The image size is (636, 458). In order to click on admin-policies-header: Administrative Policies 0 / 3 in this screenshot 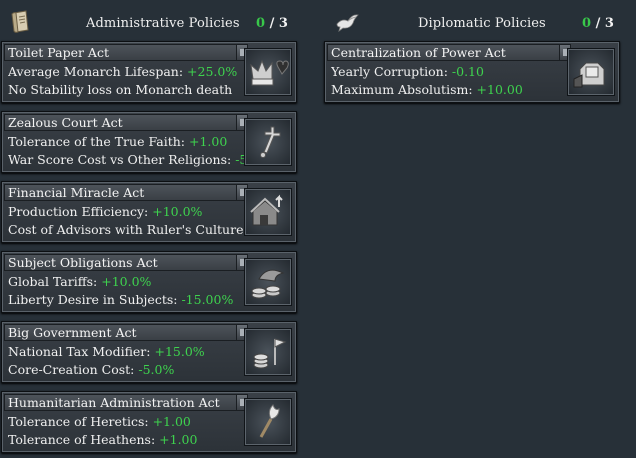, I will do `click(150, 22)`.